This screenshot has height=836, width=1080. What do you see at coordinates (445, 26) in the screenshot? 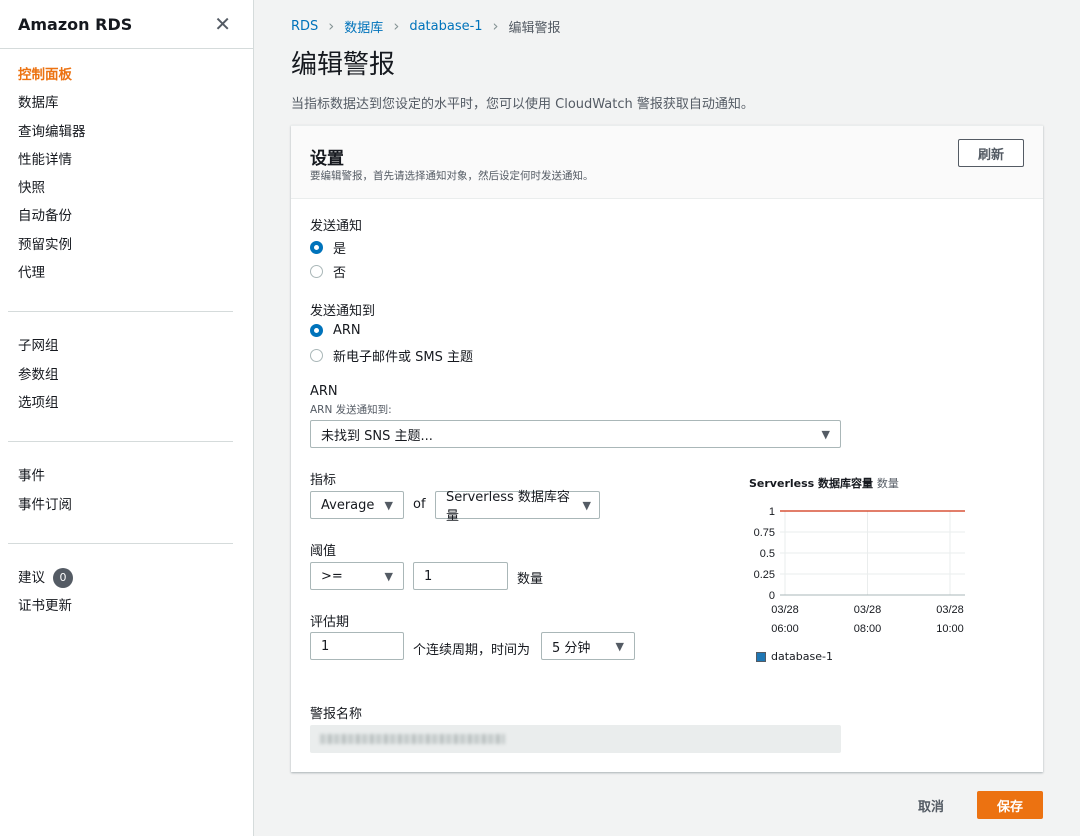
I see `breadcrumb-database-1: database-1` at bounding box center [445, 26].